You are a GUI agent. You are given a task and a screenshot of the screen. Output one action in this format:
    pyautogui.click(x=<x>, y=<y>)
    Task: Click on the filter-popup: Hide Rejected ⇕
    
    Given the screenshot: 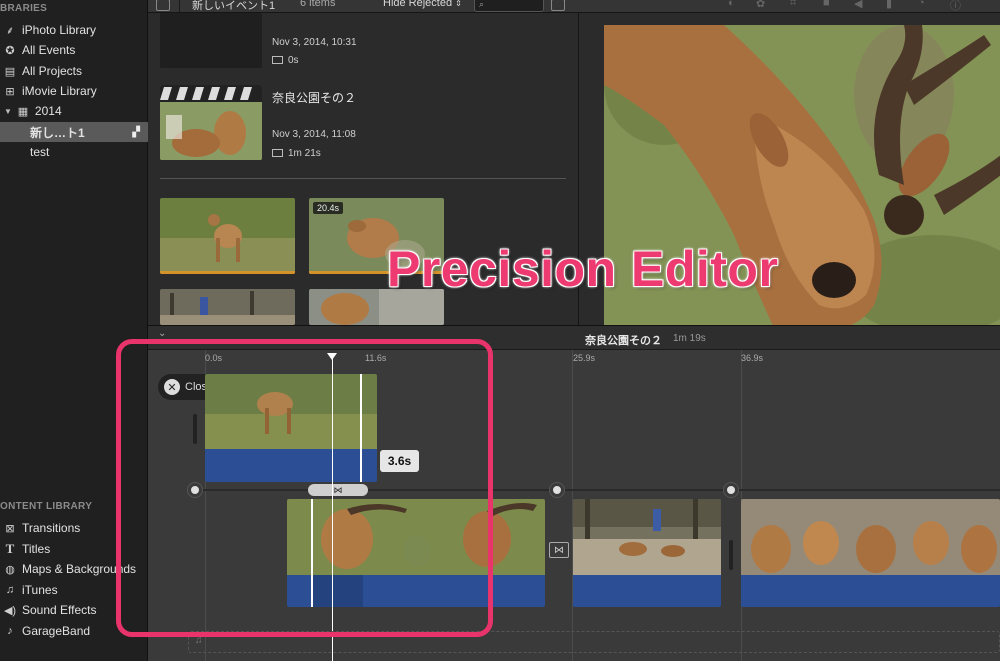 What is the action you would take?
    pyautogui.click(x=422, y=4)
    